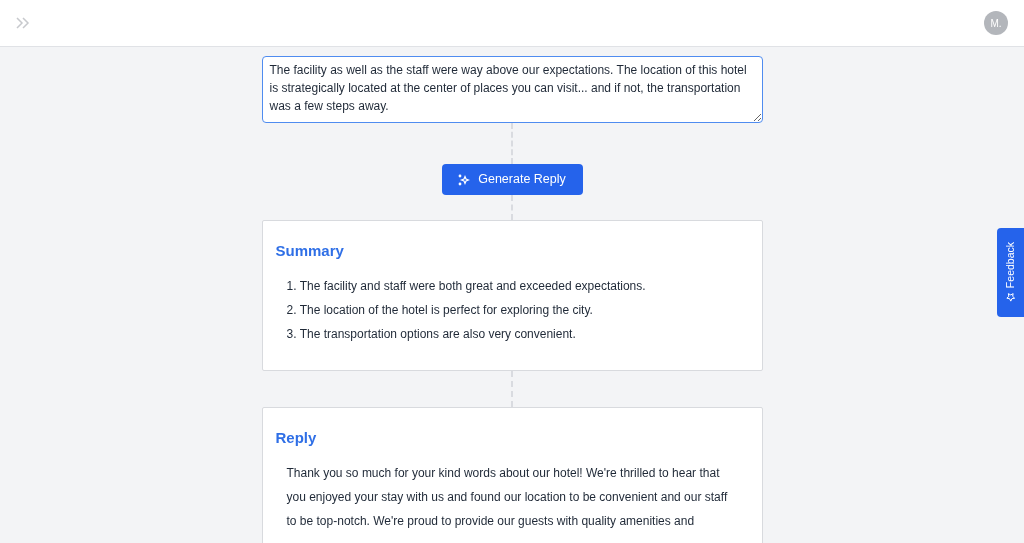 The height and width of the screenshot is (543, 1024). I want to click on sparkle-icon, so click(464, 179).